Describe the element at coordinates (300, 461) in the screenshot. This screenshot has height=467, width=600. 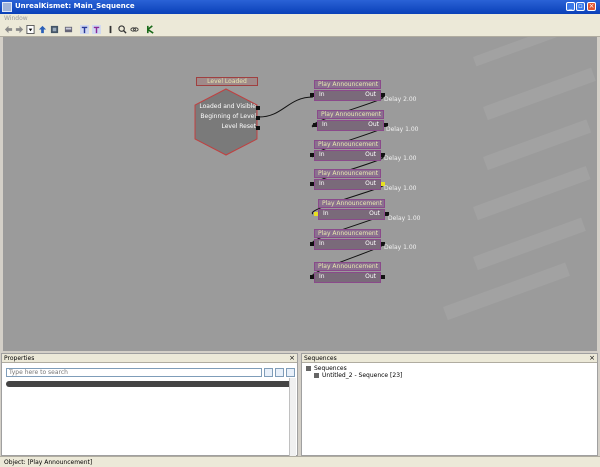
I see `status-bar: Object: [Play Announcement]` at that location.